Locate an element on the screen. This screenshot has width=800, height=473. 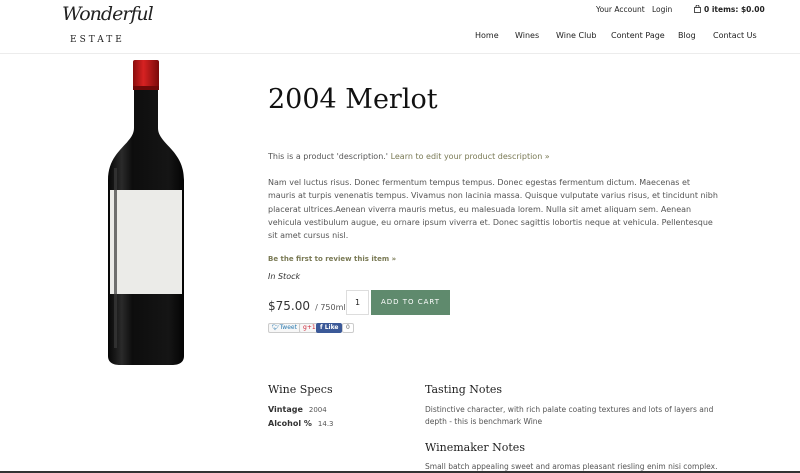
gplus-label: +1 is located at coordinates (311, 327).